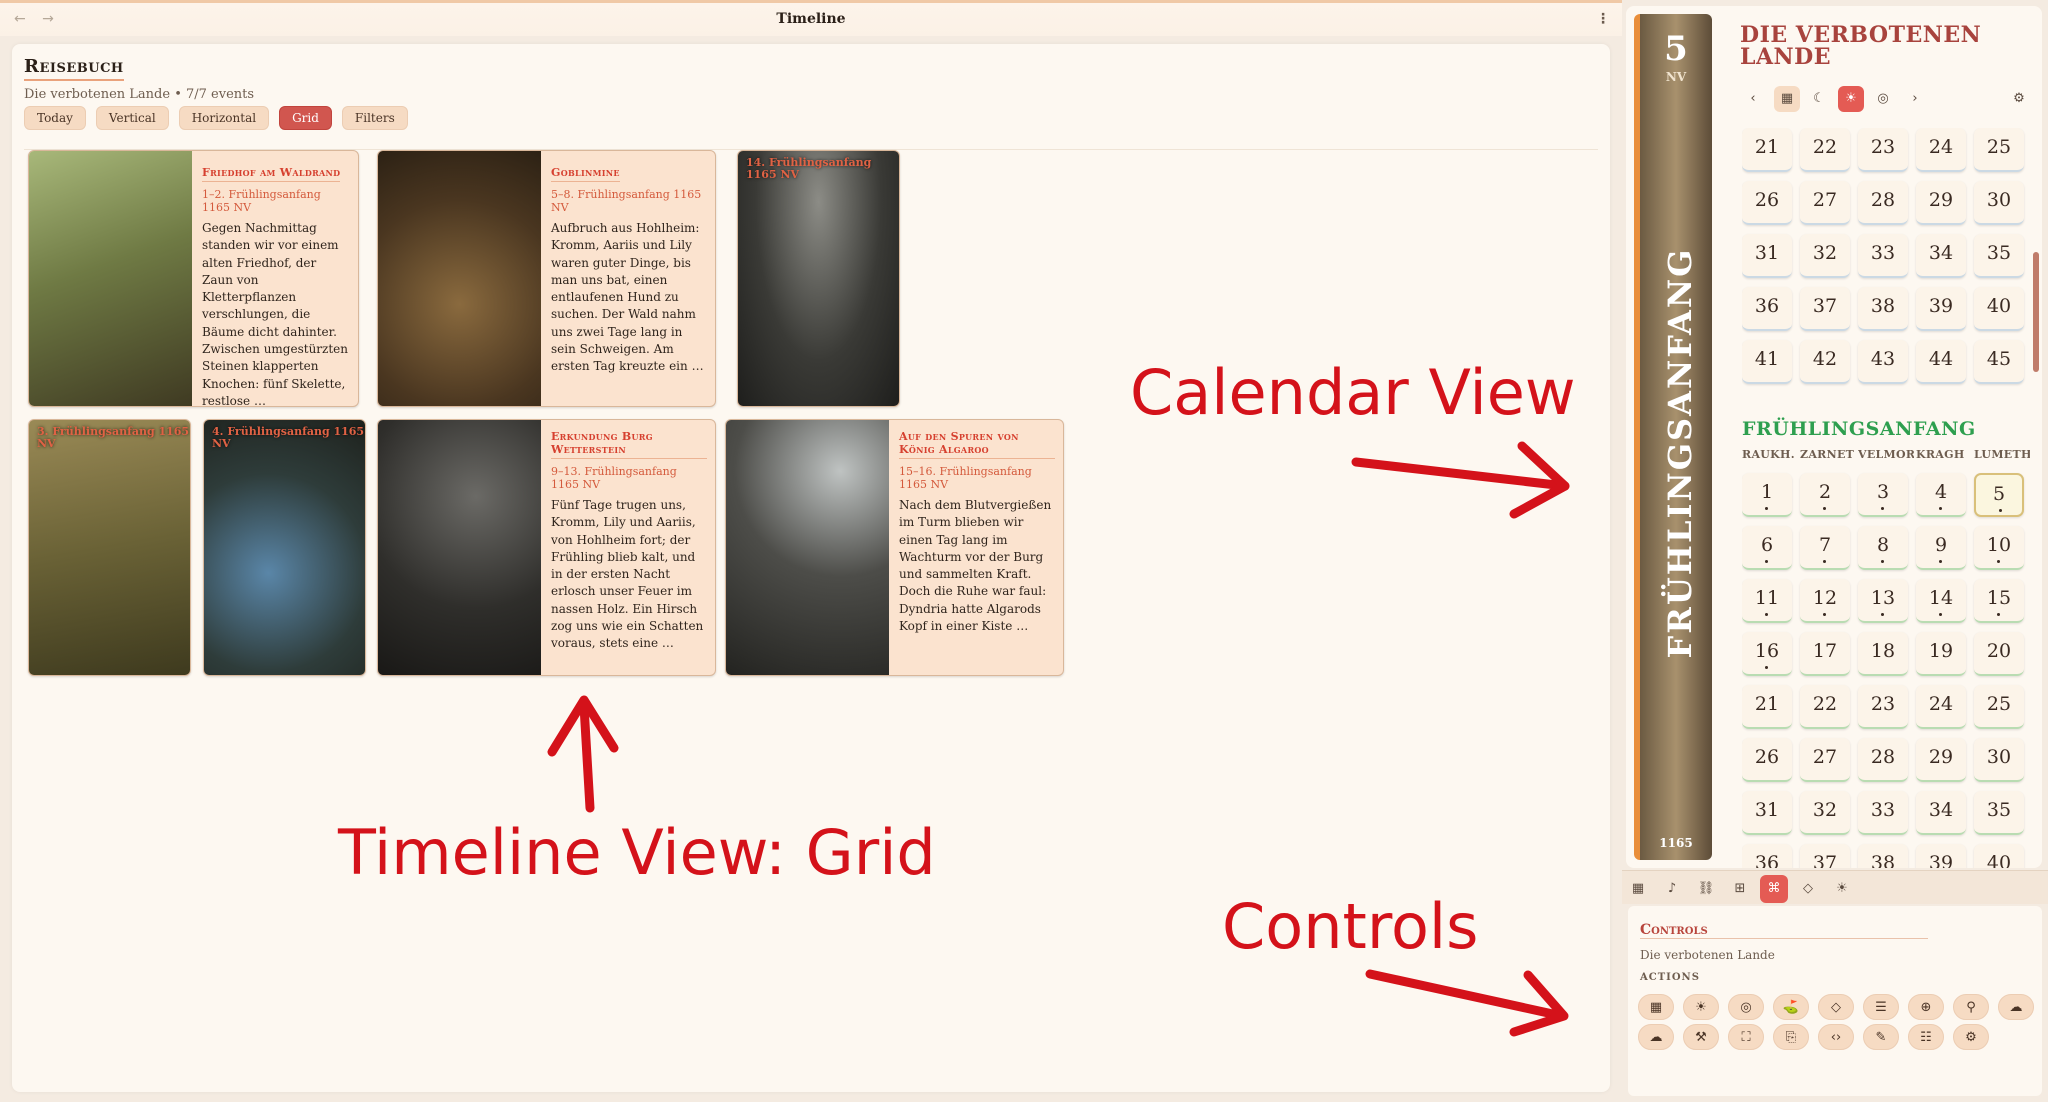  I want to click on target-icon: ◎, so click(1883, 99).